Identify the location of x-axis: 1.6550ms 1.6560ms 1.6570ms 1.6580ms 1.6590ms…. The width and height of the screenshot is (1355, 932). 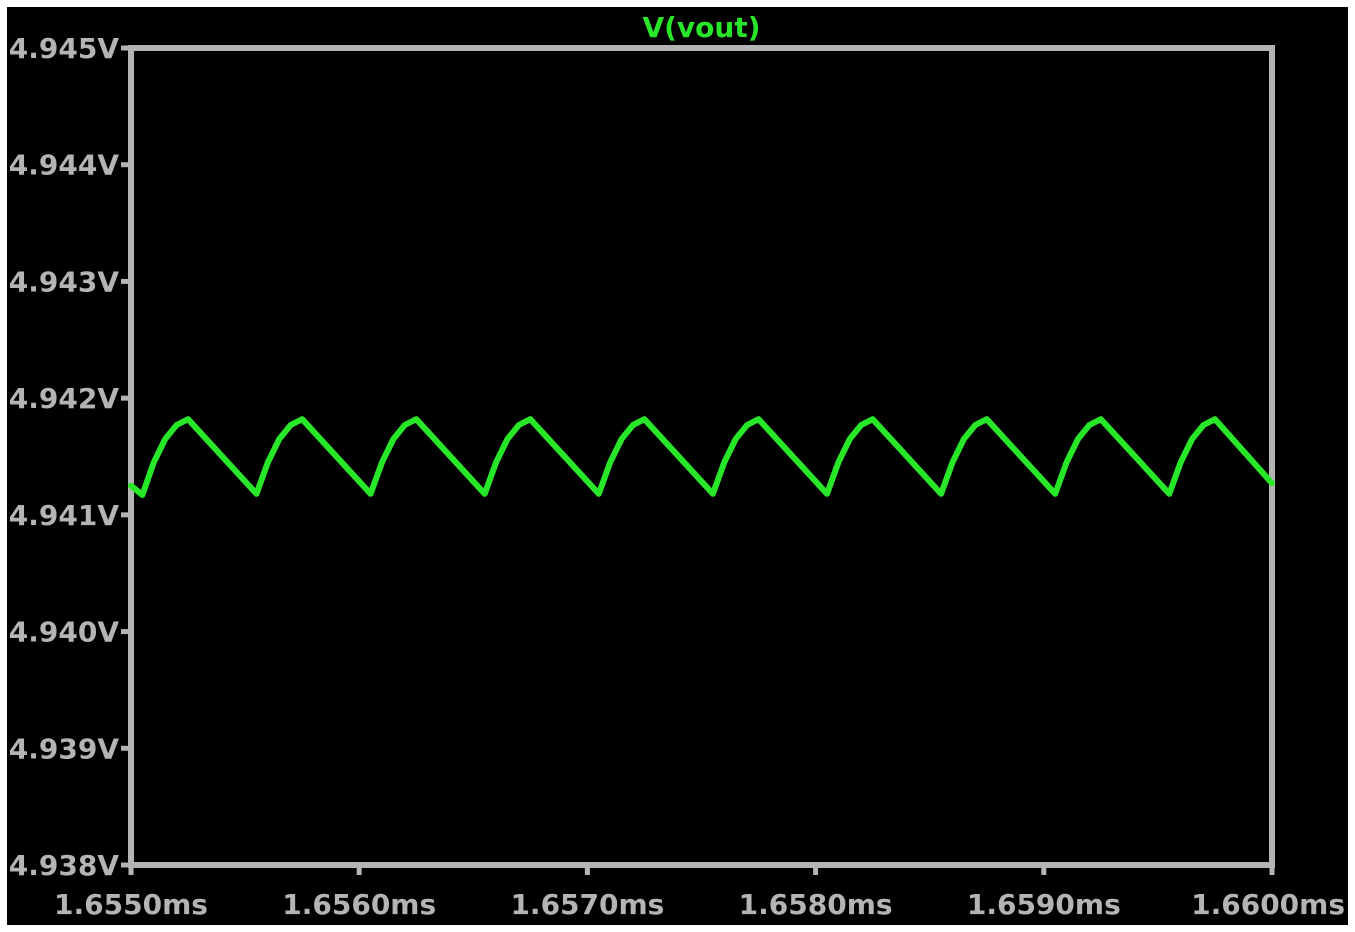
(699, 893).